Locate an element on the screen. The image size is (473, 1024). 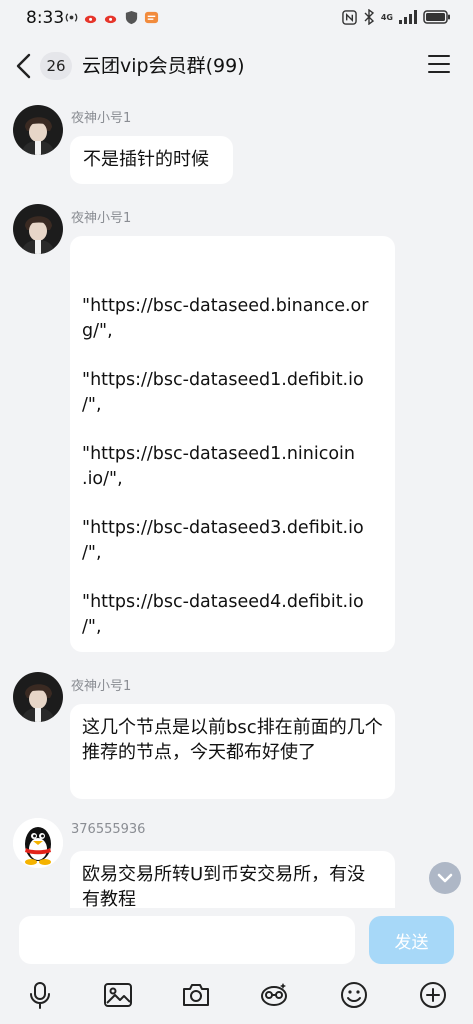
send-button: 发送 is located at coordinates (411, 940).